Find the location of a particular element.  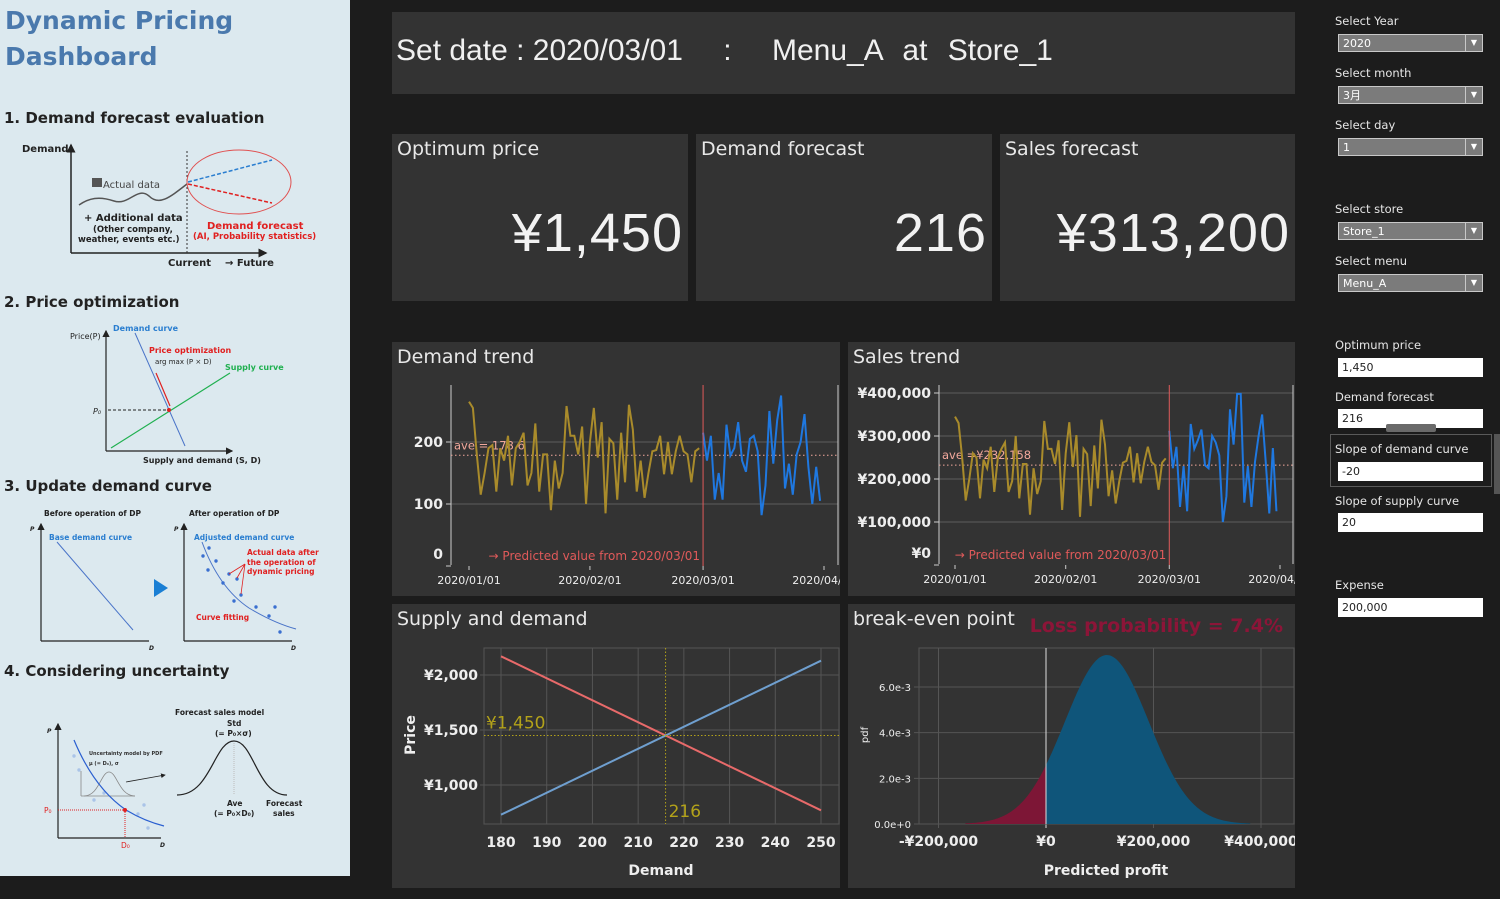

slope-demand-input: -20 is located at coordinates (1410, 471).